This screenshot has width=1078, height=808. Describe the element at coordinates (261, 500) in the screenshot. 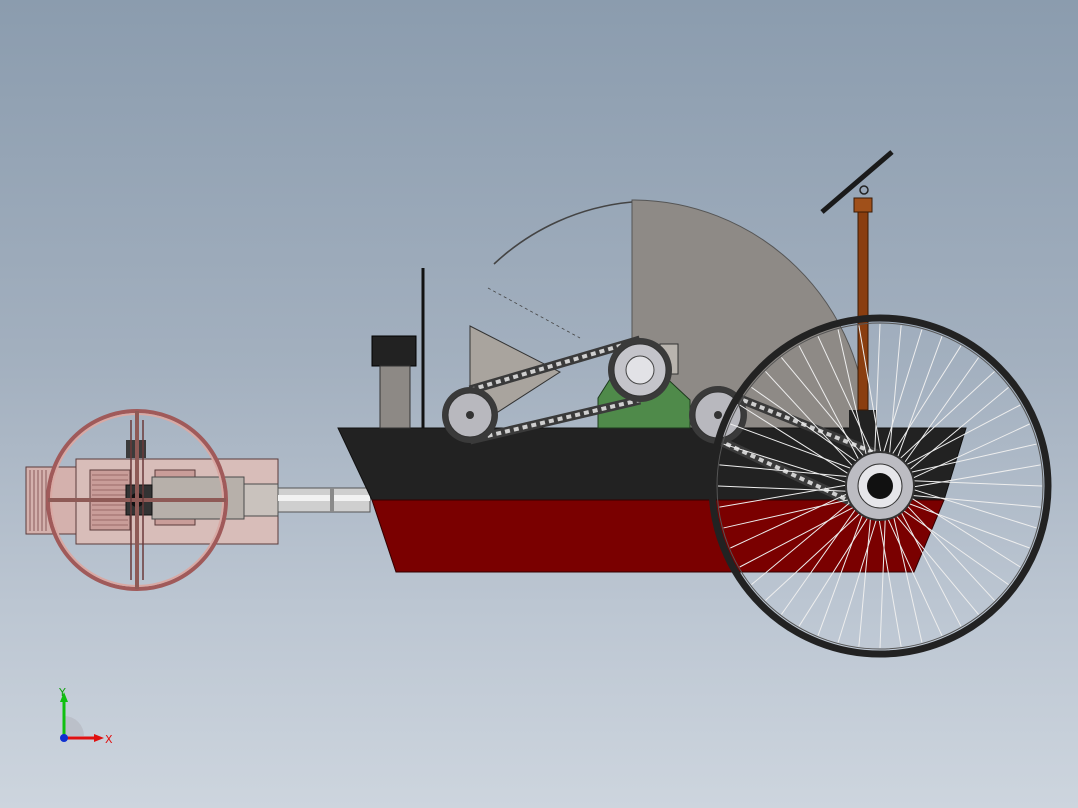

I see `rear-coupling` at that location.